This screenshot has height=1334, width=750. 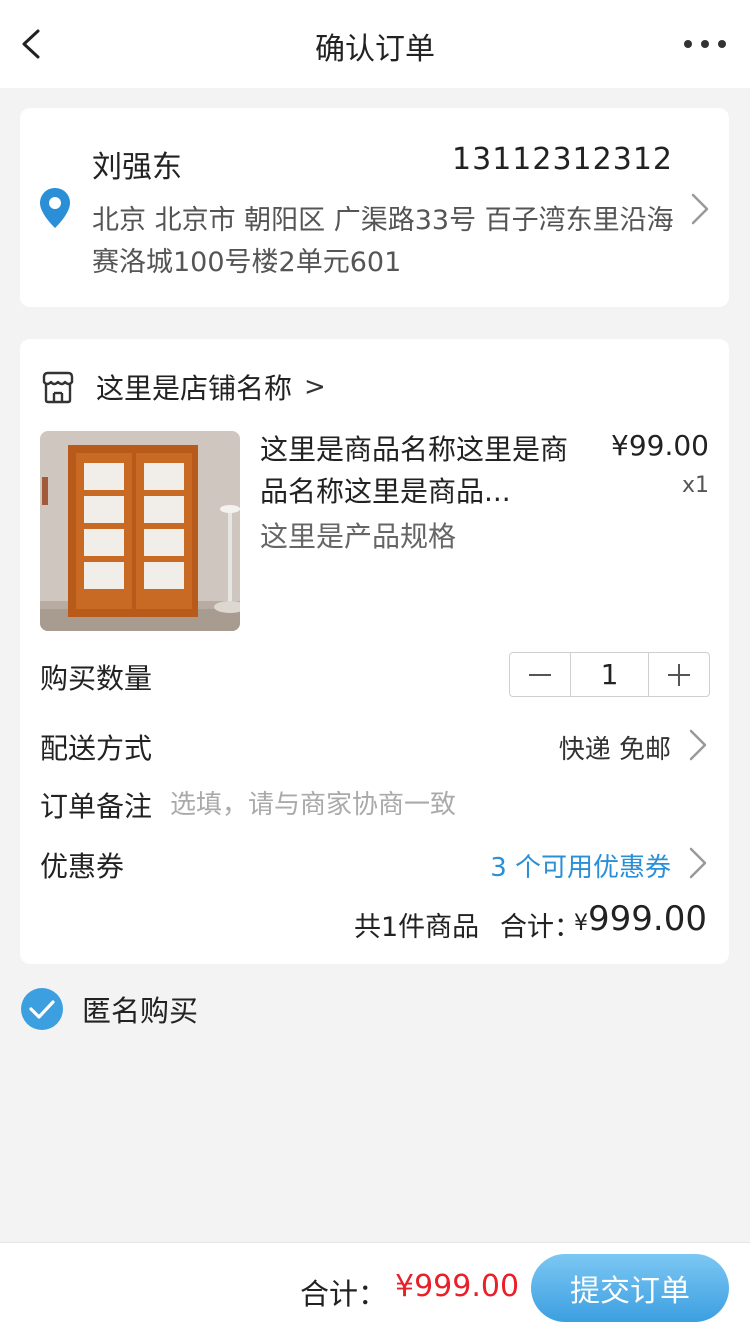 I want to click on location-pin-icon, so click(x=55, y=208).